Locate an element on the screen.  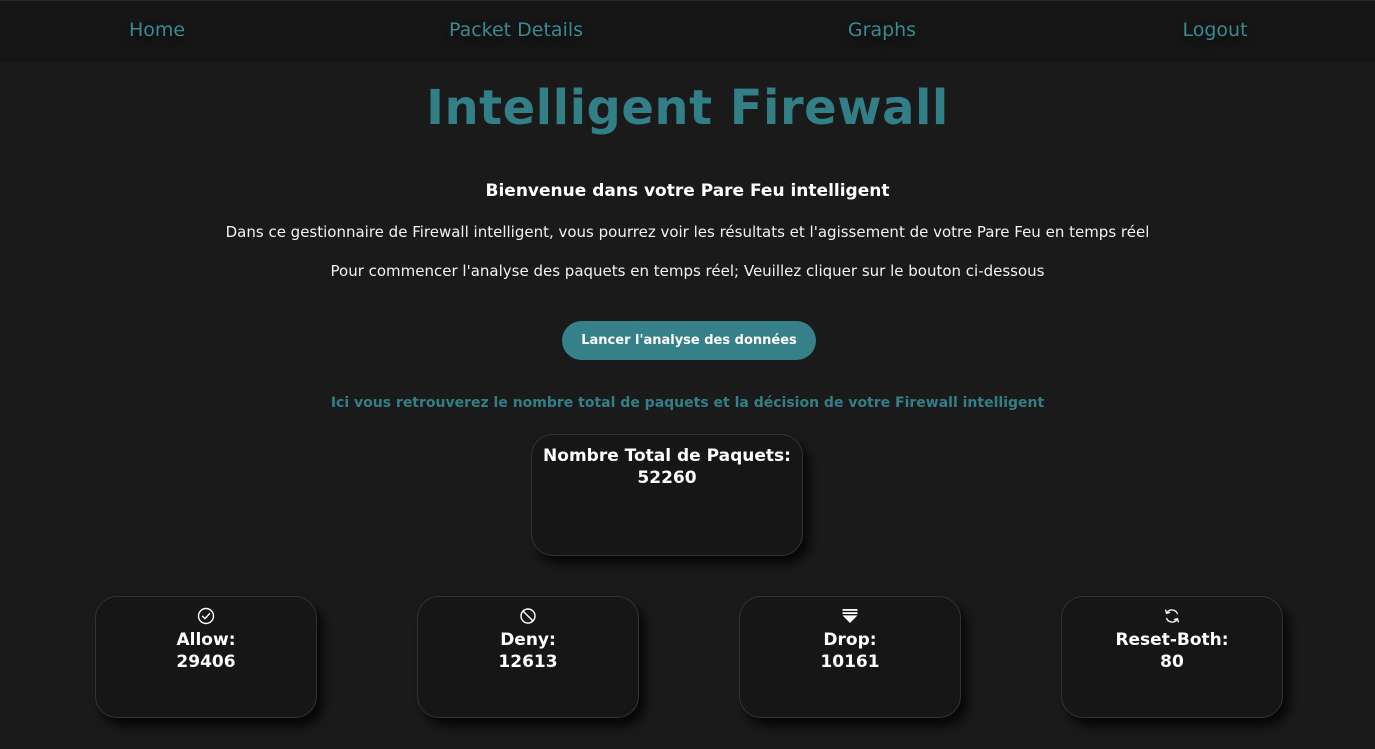
deny-label: Deny: is located at coordinates (528, 640).